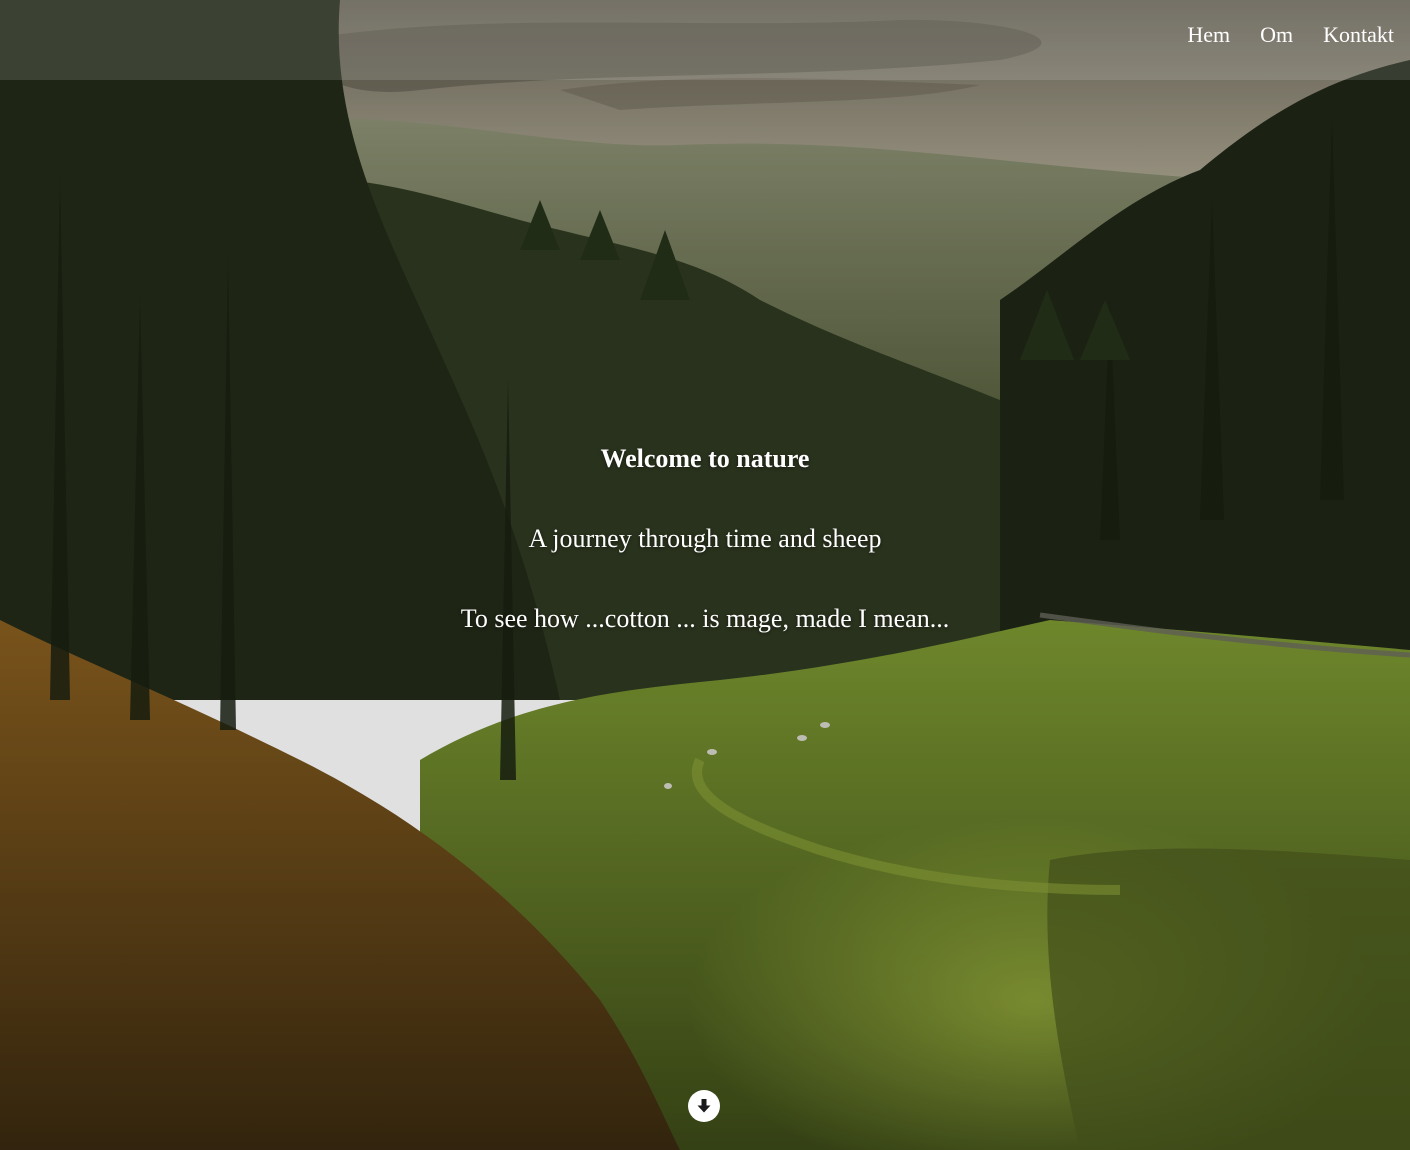  I want to click on hero-subtitle: A journey through time and sheep, so click(705, 538).